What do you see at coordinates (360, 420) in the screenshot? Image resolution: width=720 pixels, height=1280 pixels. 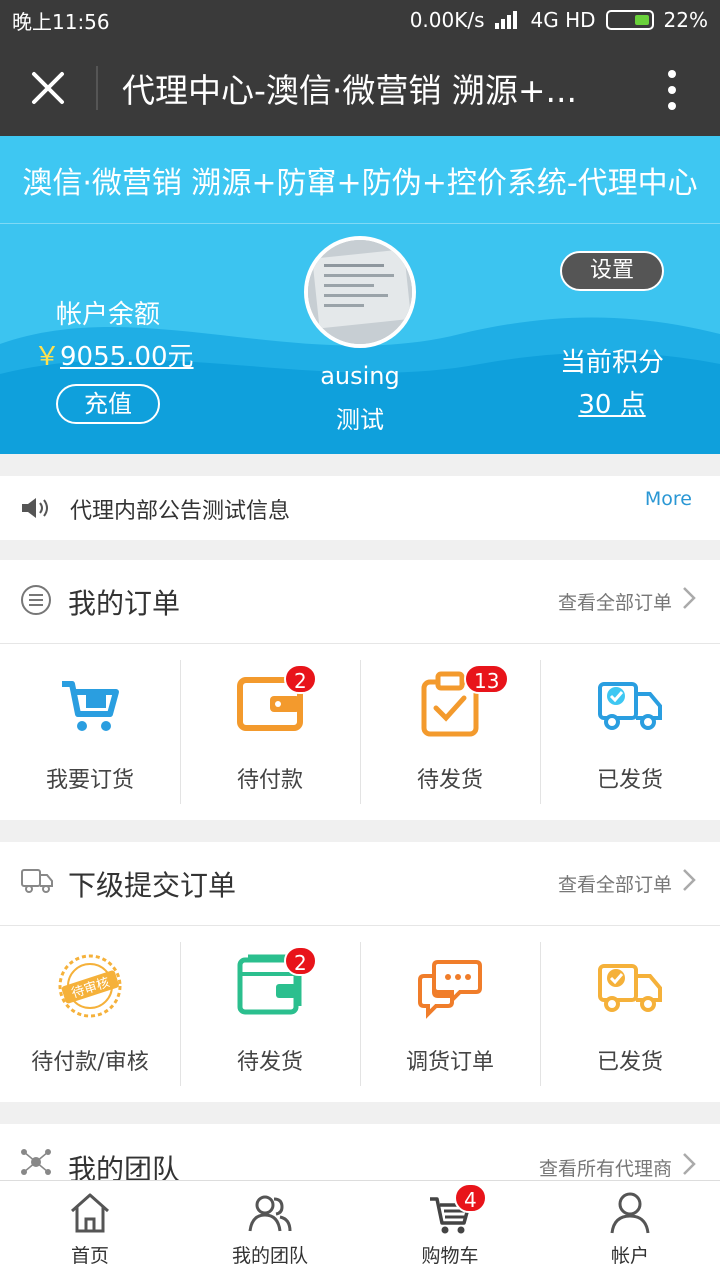 I see `user-level: 测试` at bounding box center [360, 420].